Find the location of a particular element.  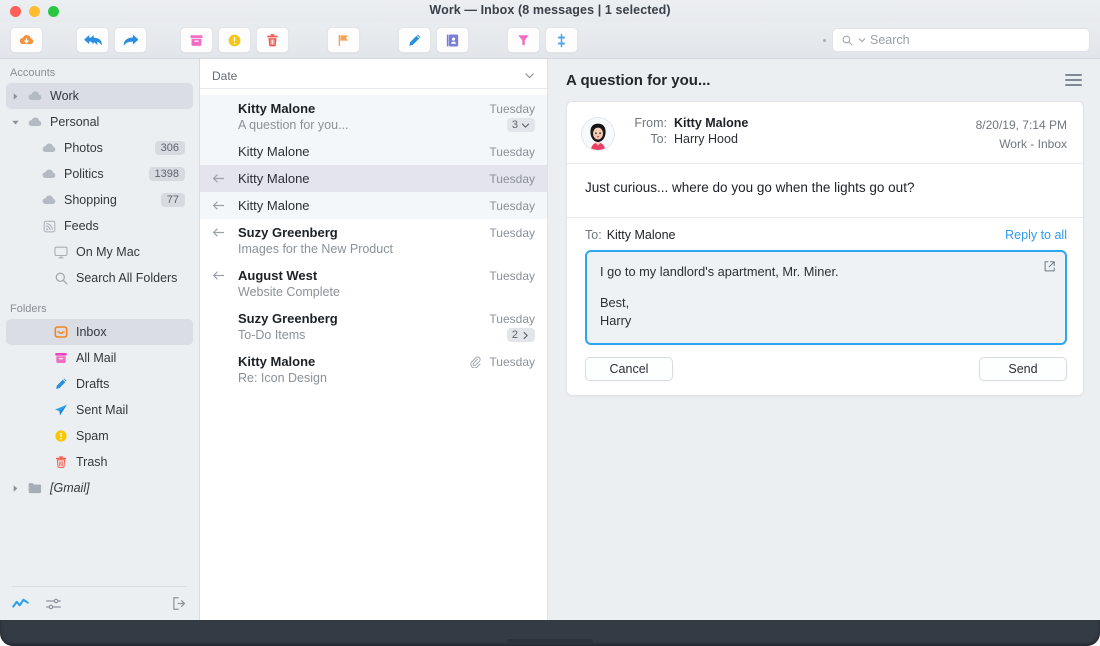

sidebar-item-on-my-mac: On My Mac is located at coordinates (99, 252).